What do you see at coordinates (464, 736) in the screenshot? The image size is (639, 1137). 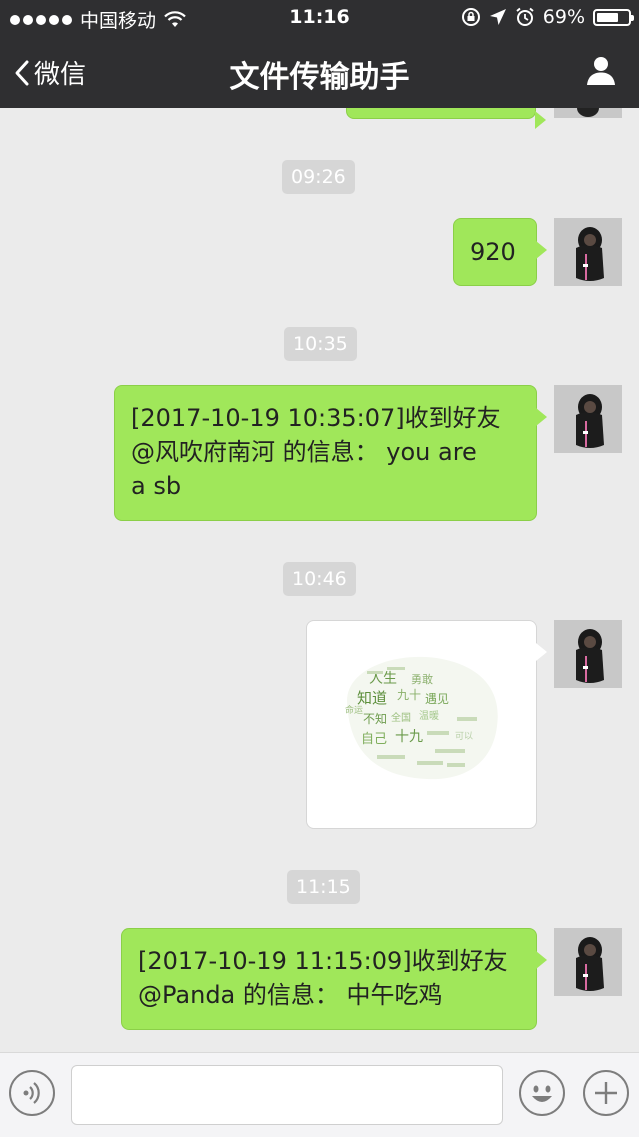 I see `word-cloud-word: 可以` at bounding box center [464, 736].